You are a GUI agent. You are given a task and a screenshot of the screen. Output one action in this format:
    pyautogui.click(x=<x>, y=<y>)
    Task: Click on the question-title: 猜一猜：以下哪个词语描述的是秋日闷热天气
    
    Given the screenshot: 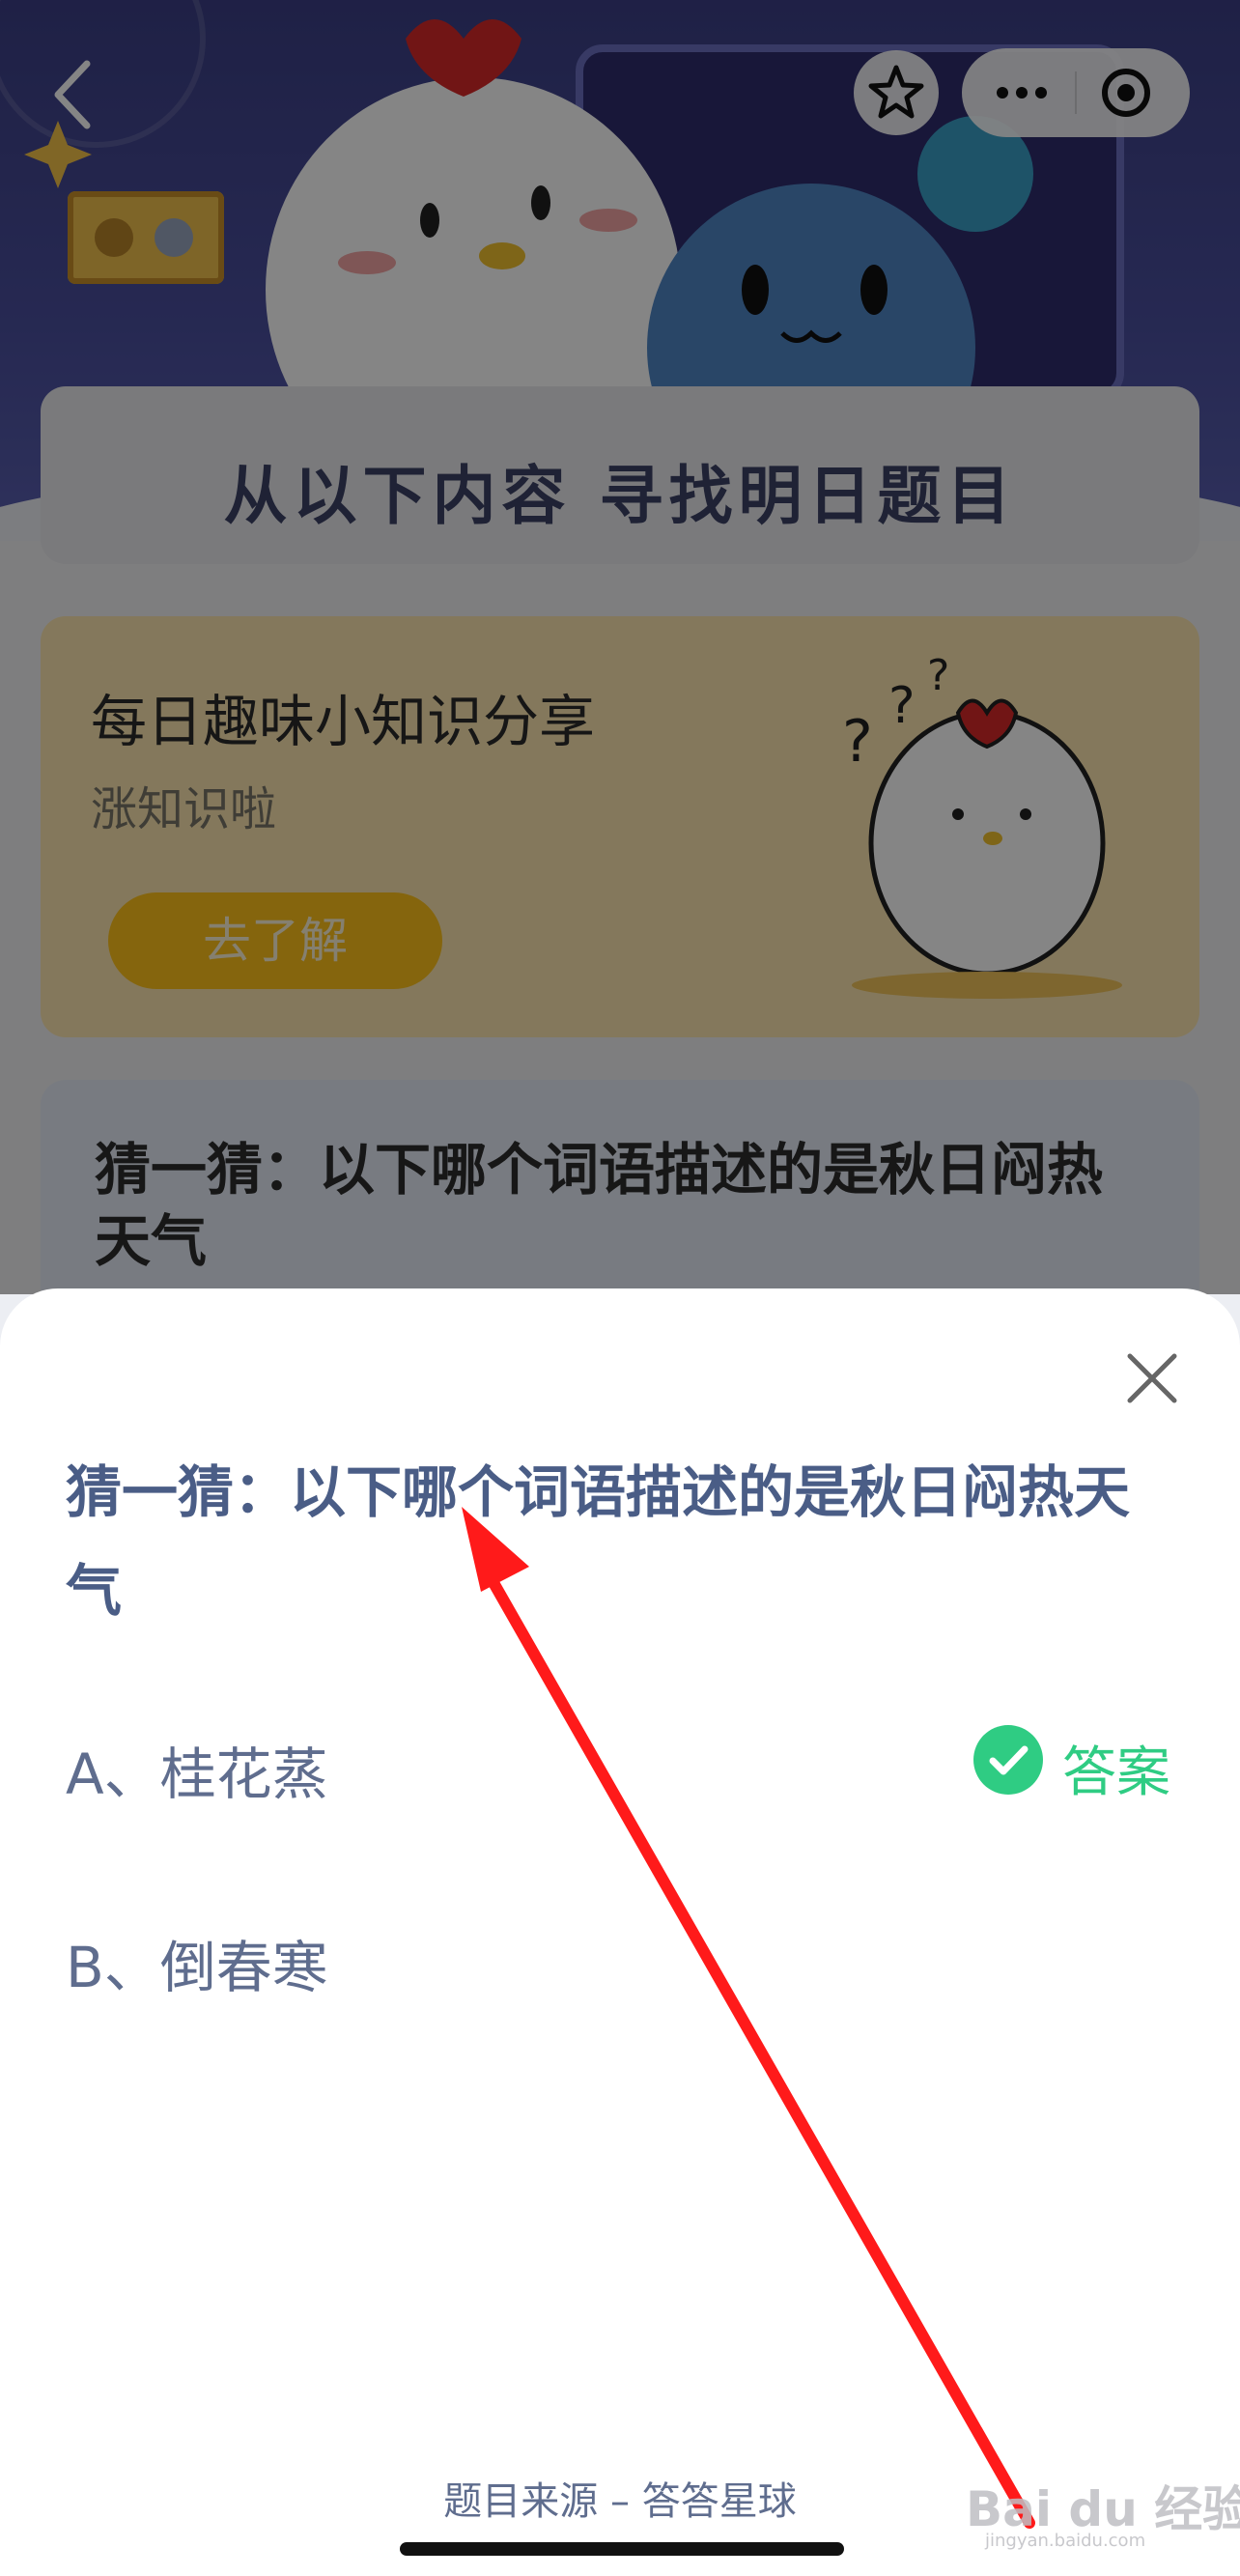 What is the action you would take?
    pyautogui.click(x=598, y=1541)
    